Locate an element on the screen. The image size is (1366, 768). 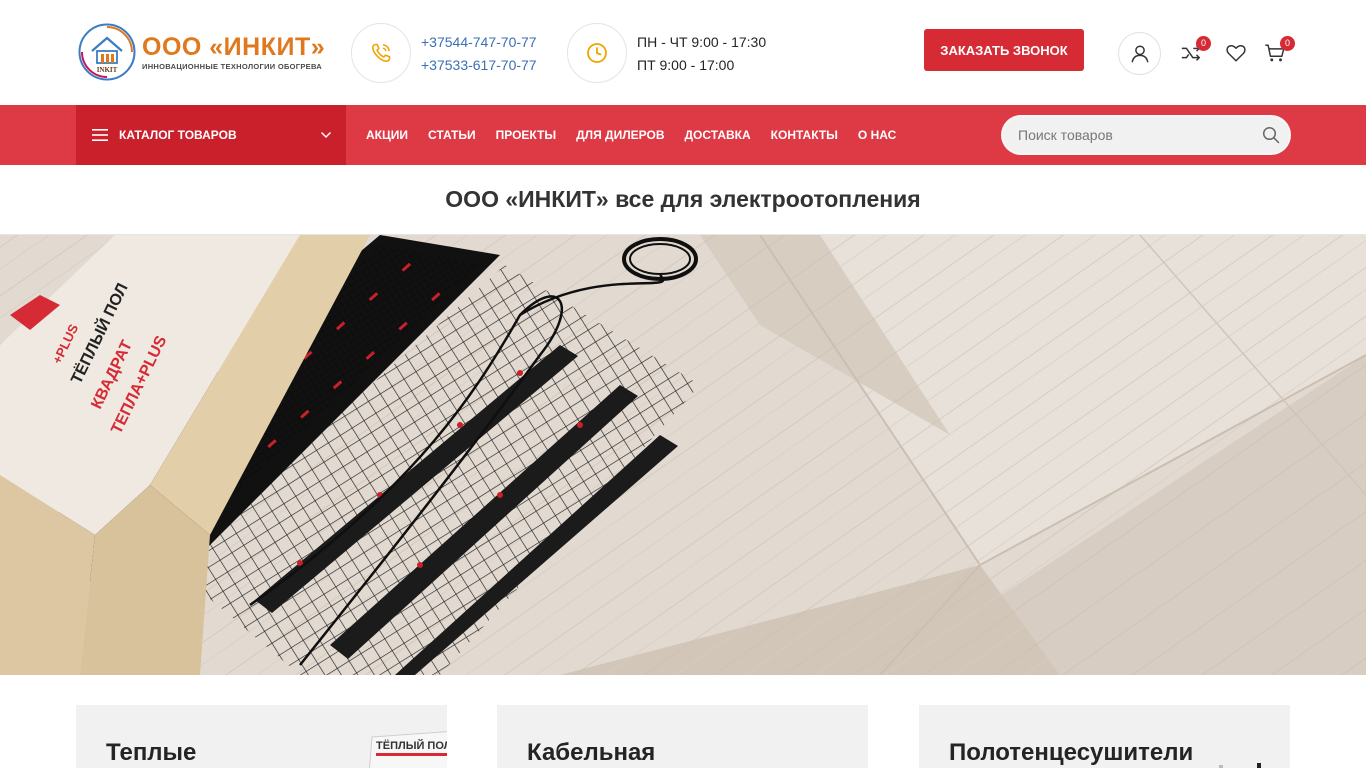
category-title: Полотенцесушители is located at coordinates (1071, 752).